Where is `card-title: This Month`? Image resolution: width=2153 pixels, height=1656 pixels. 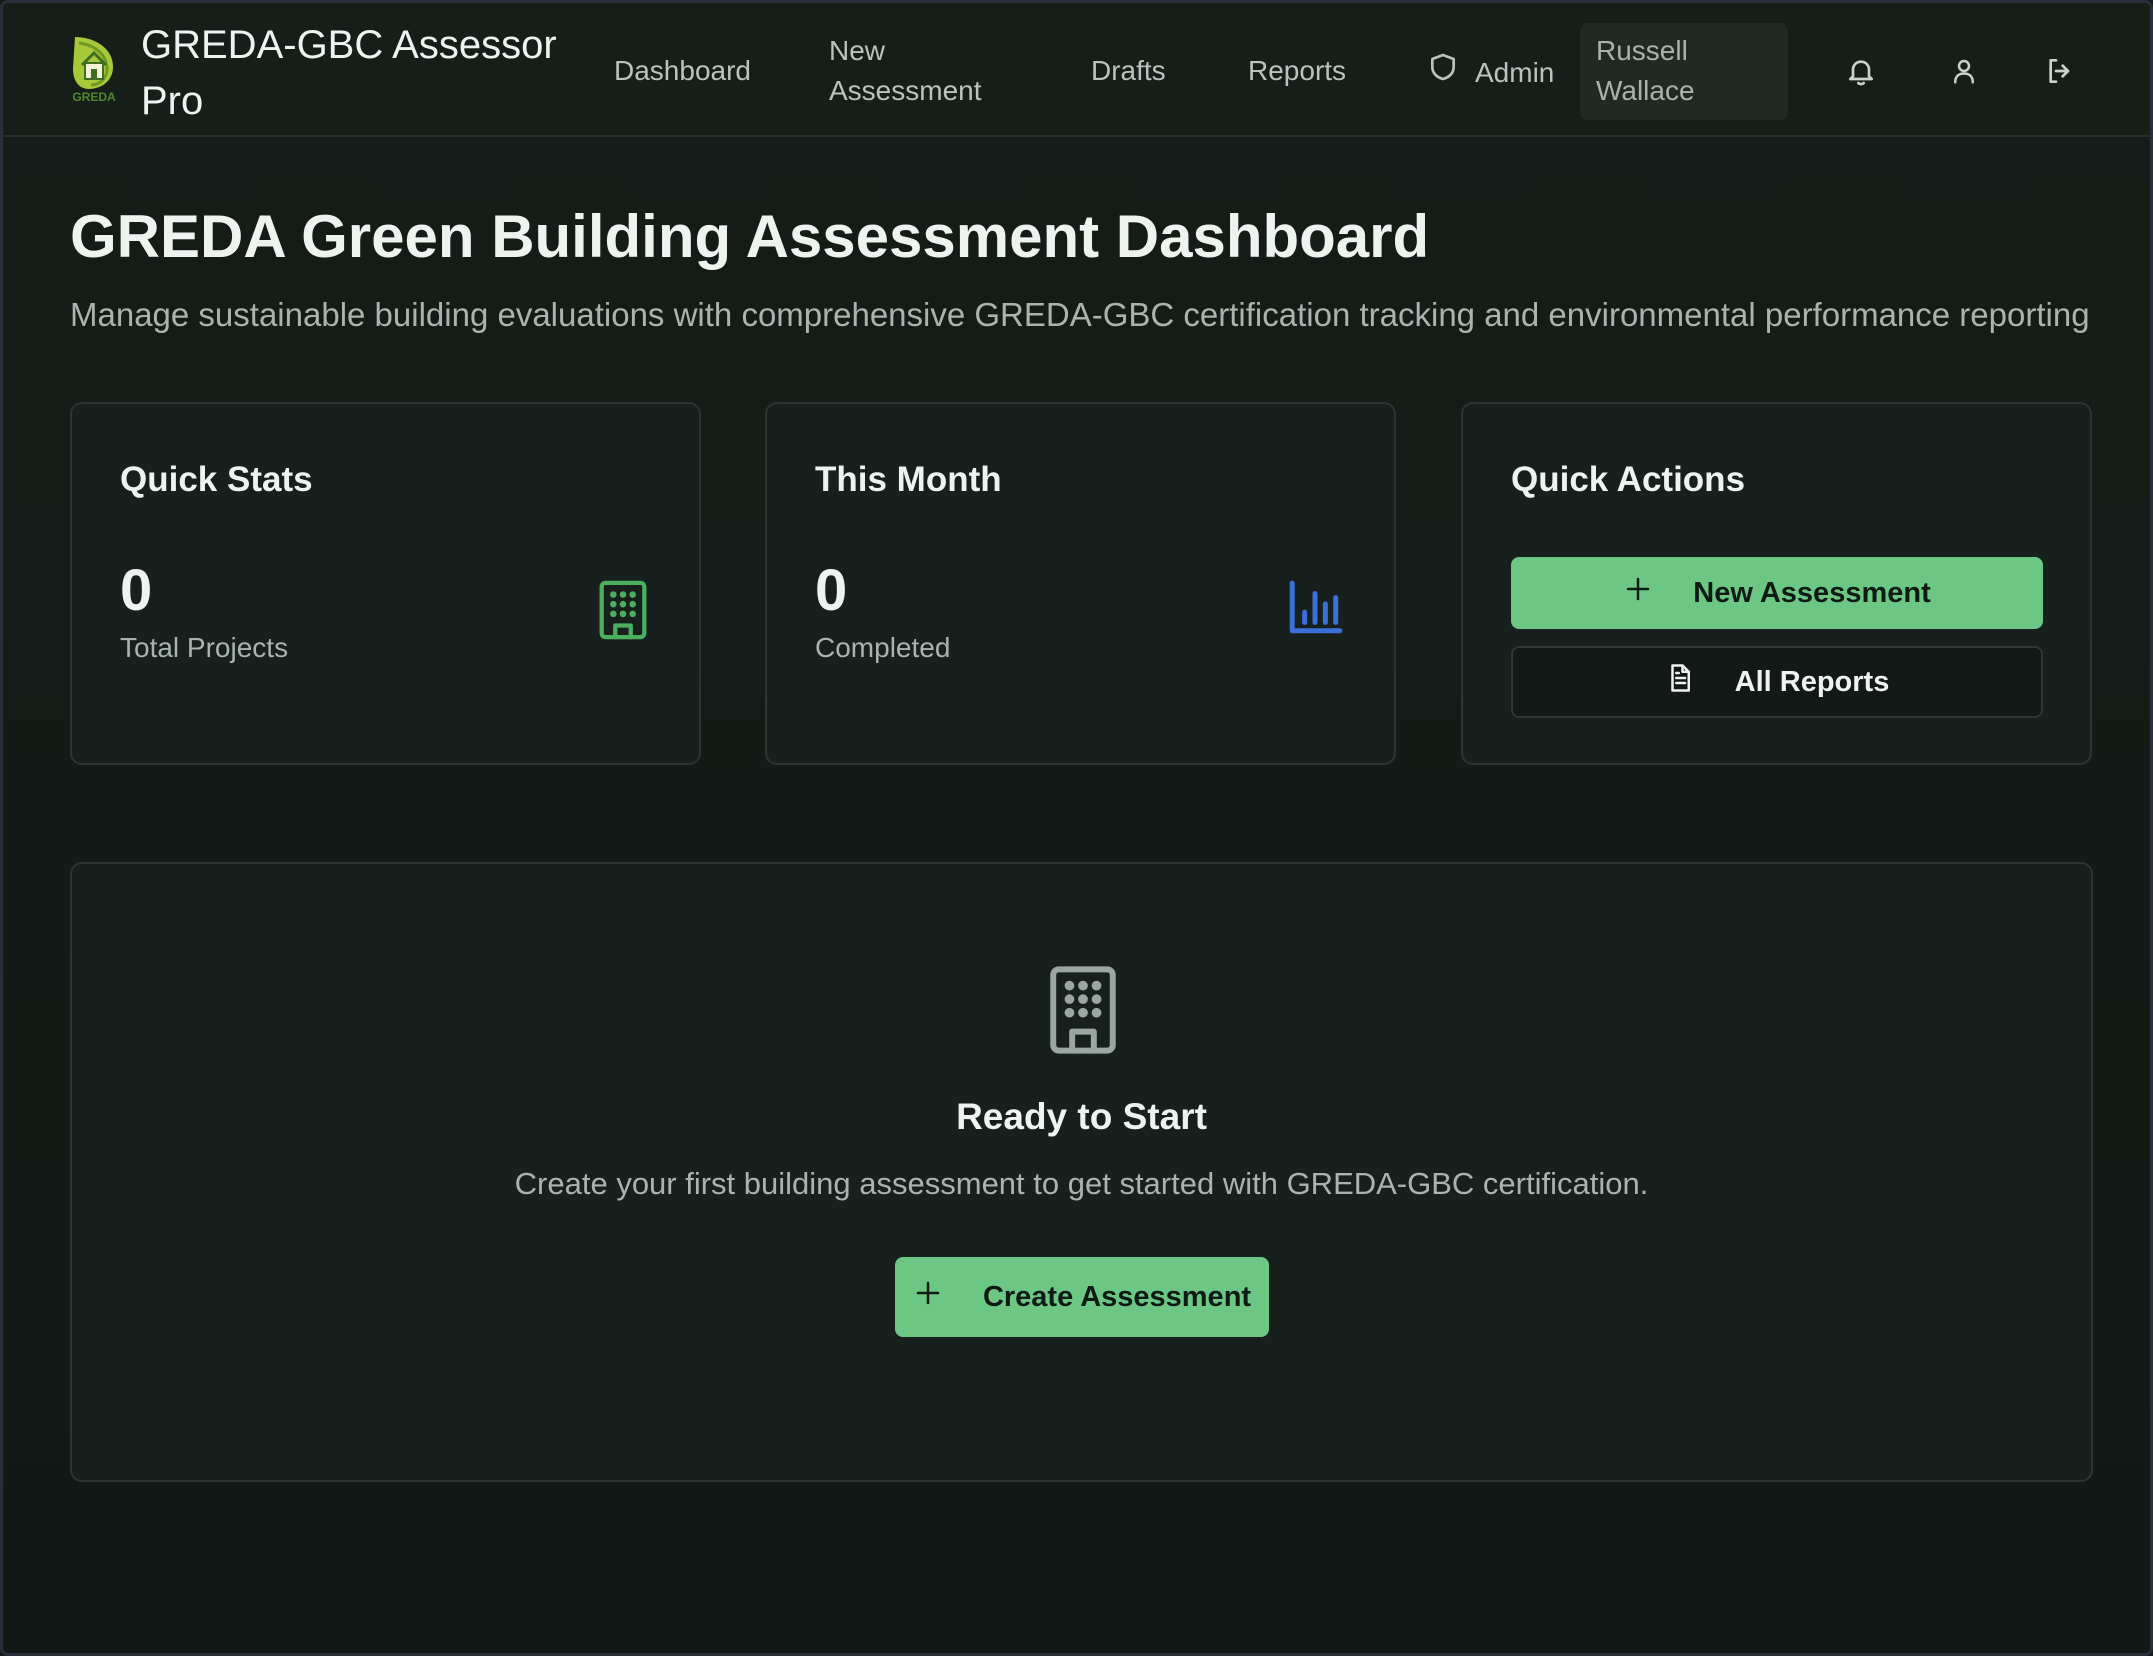
card-title: This Month is located at coordinates (908, 479).